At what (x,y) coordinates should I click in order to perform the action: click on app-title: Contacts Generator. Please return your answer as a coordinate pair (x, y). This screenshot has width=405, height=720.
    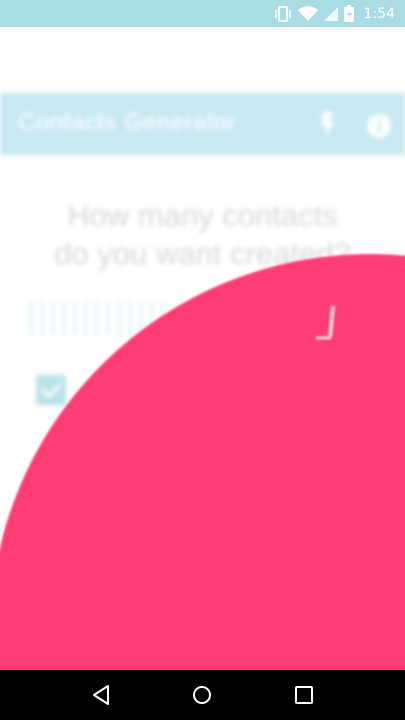
    Looking at the image, I should click on (127, 122).